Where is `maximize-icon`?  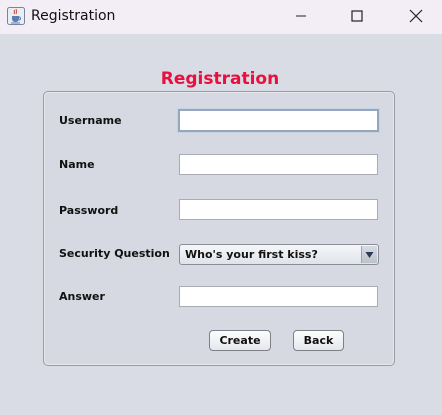 maximize-icon is located at coordinates (357, 16).